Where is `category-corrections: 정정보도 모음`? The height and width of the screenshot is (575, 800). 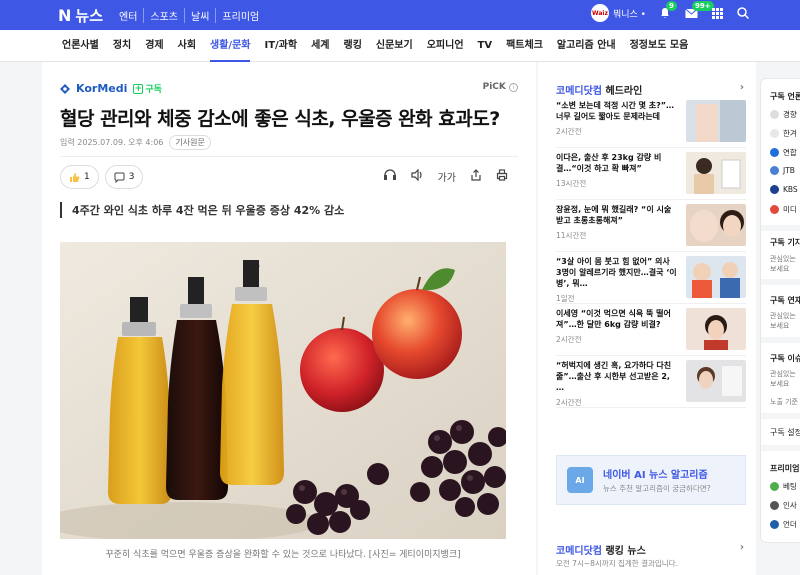 category-corrections: 정정보도 모음 is located at coordinates (659, 46).